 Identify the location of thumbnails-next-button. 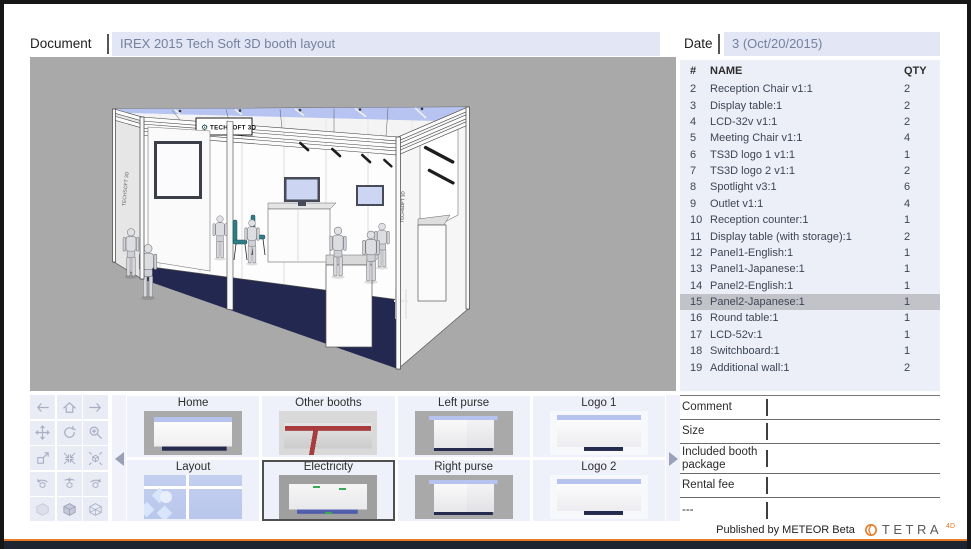
(673, 458).